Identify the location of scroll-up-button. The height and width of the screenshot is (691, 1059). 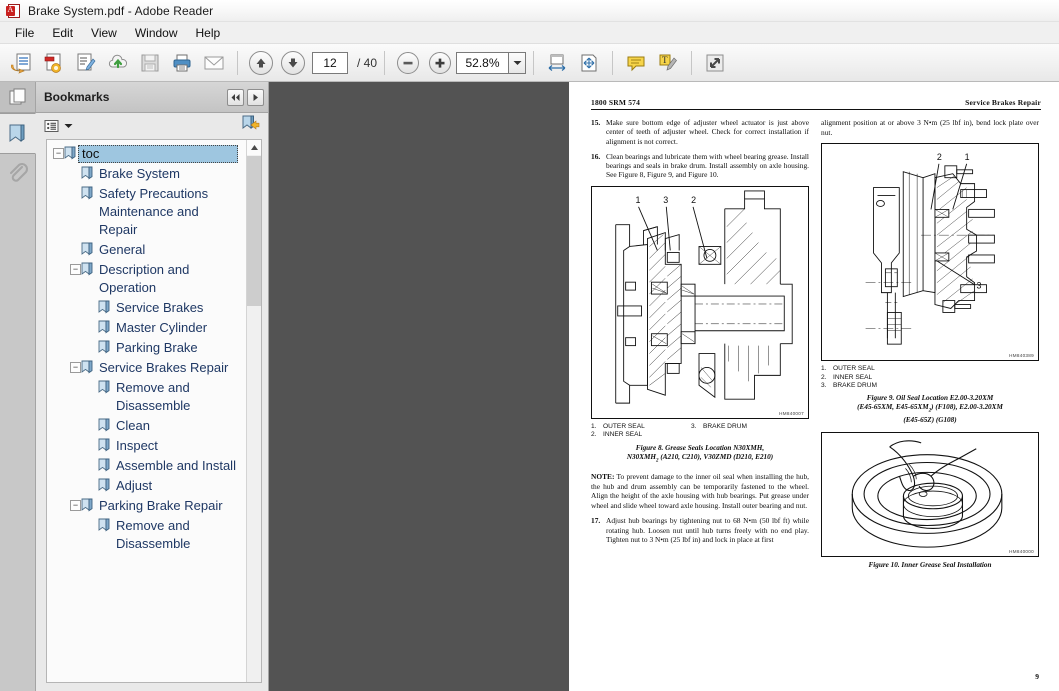
(254, 147).